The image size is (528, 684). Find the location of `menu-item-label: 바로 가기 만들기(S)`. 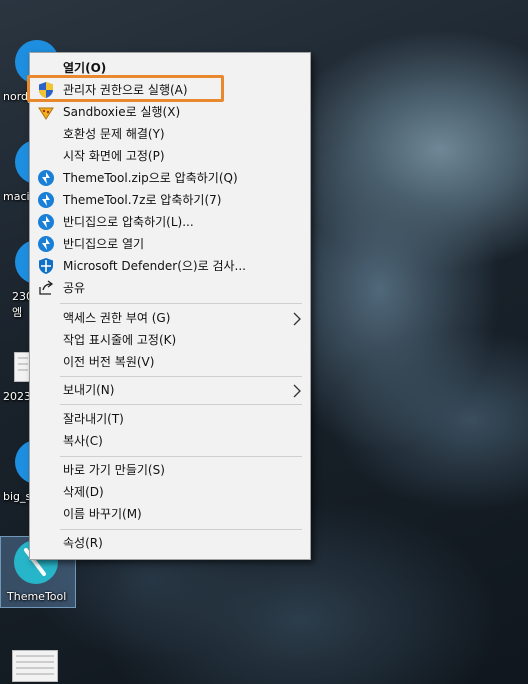

menu-item-label: 바로 가기 만들기(S) is located at coordinates (114, 470).